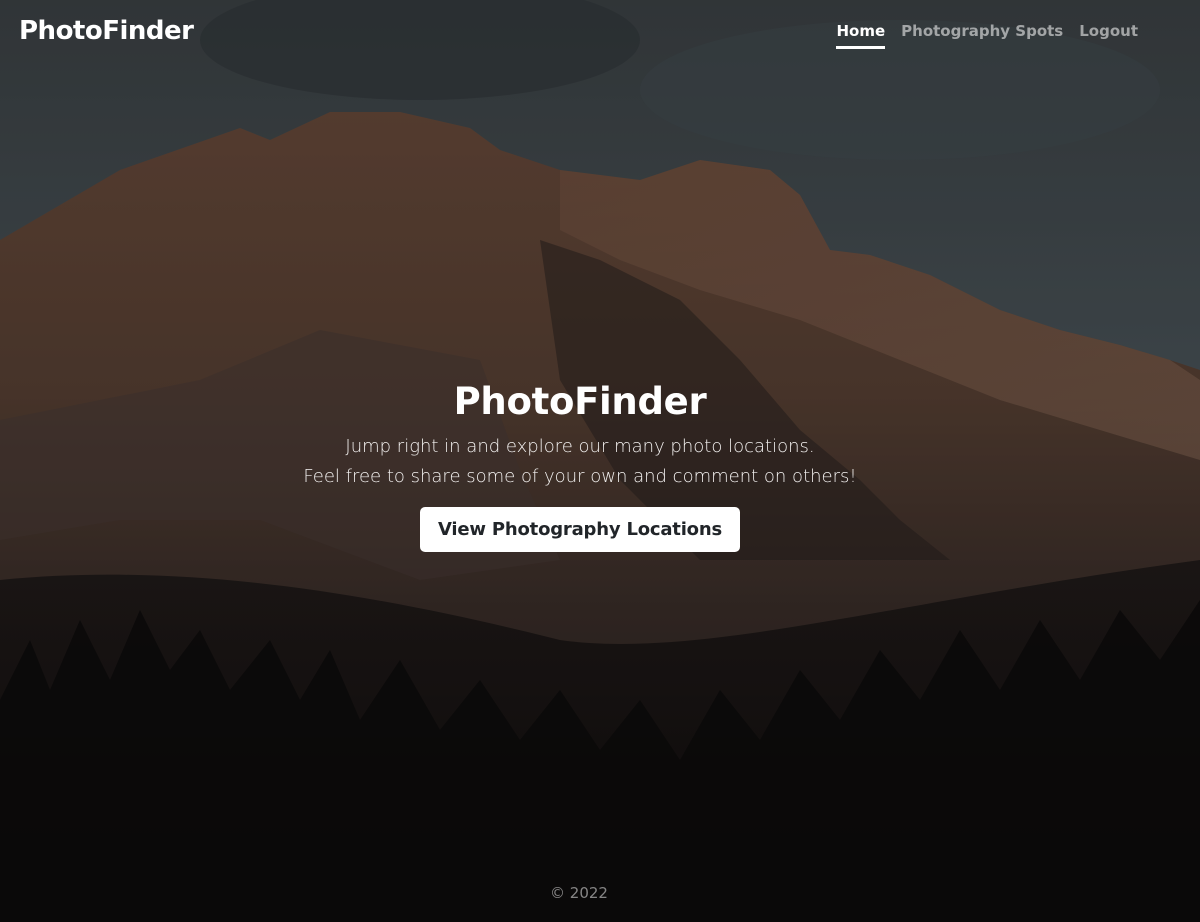  I want to click on nav-link-photography-spots: Photography Spots, so click(982, 35).